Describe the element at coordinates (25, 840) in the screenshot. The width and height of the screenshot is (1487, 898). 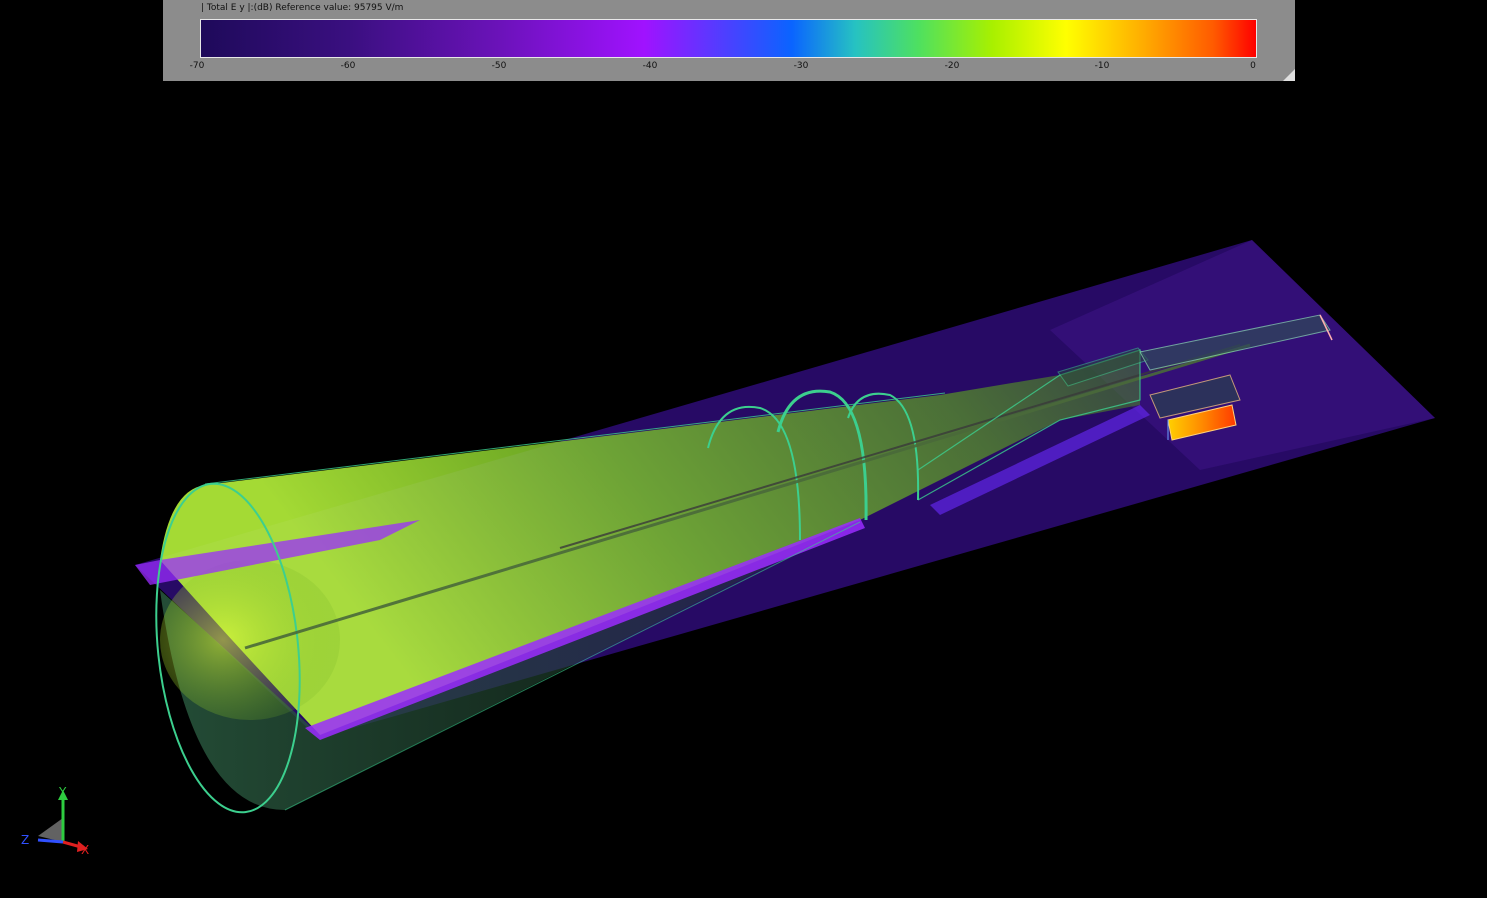
I see `axis-z-label: Z` at that location.